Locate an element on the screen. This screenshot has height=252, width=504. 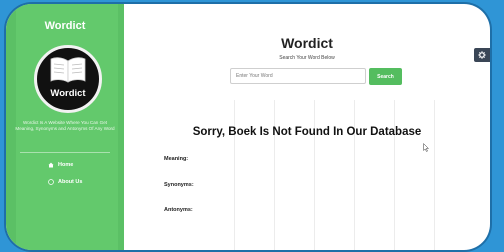
info-icon is located at coordinates (51, 182).